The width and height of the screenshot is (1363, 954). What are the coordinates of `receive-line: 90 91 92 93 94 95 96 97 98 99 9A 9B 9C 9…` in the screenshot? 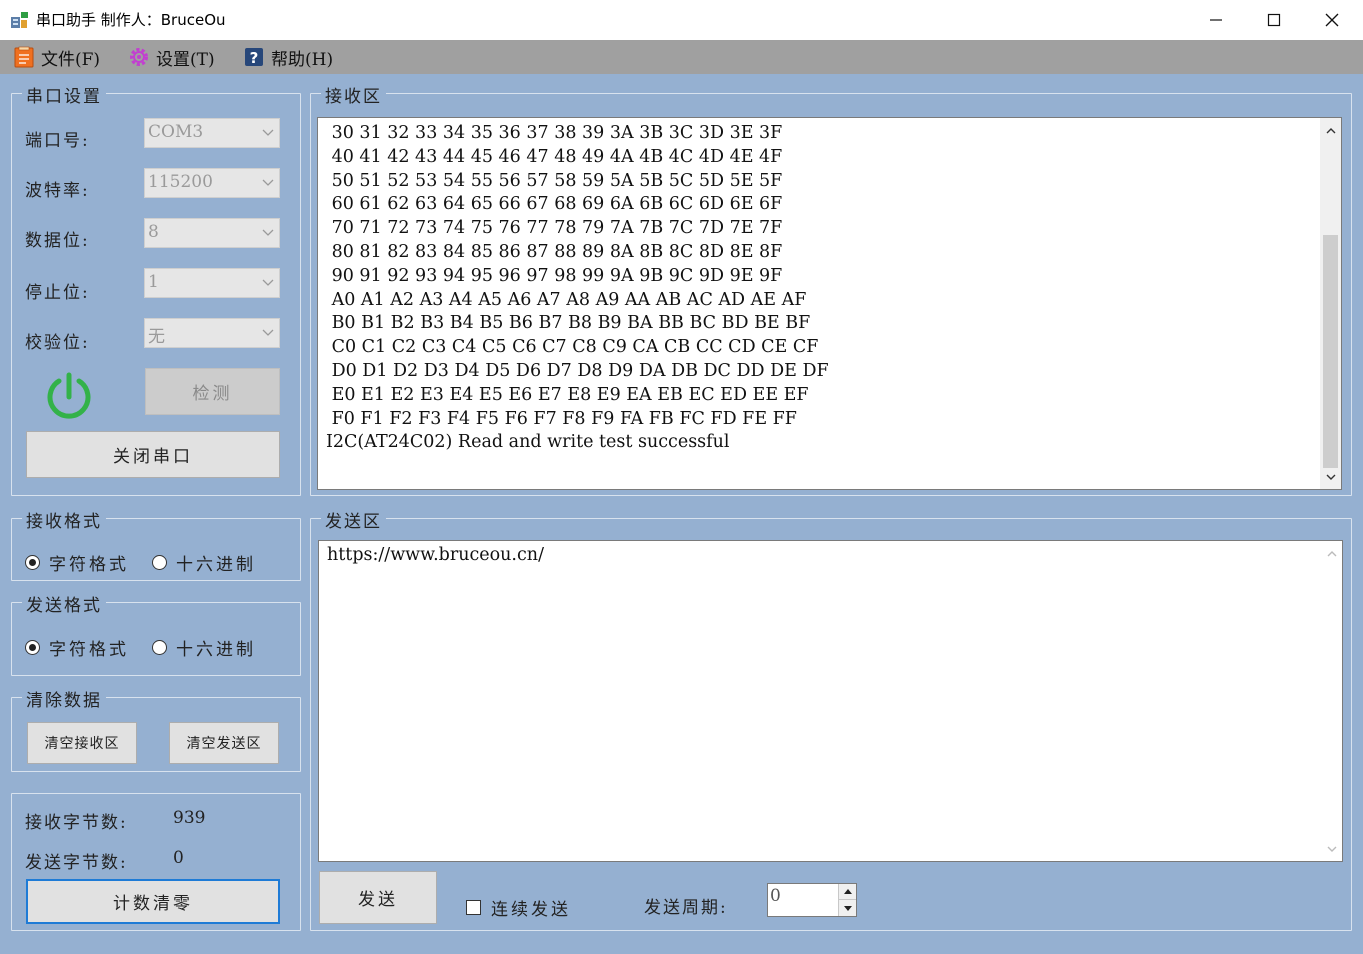 It's located at (554, 275).